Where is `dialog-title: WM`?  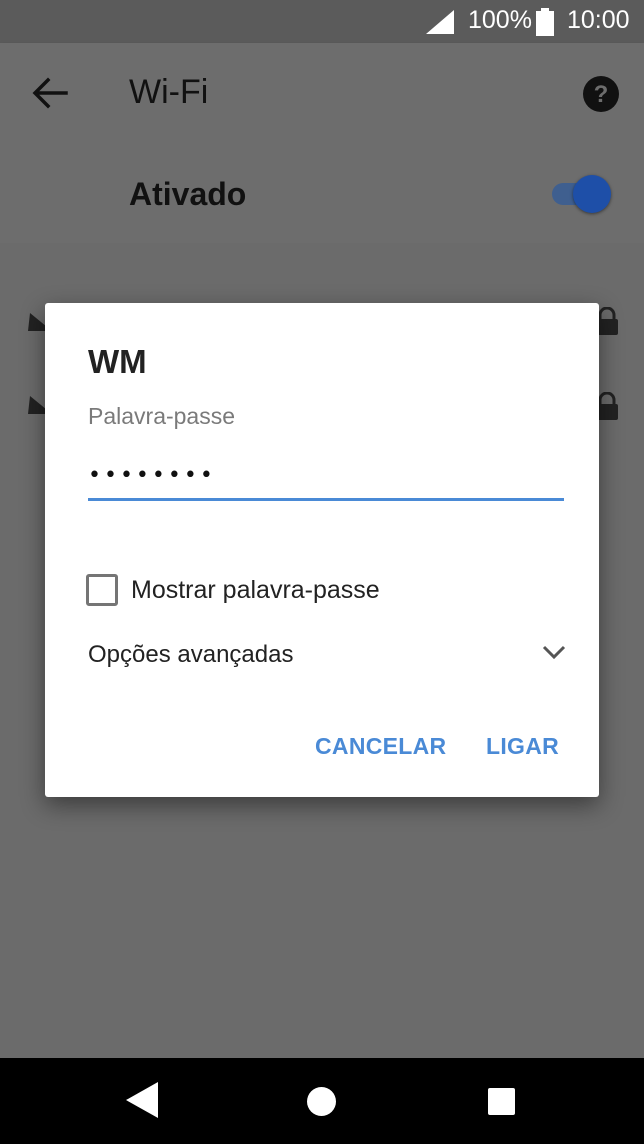 dialog-title: WM is located at coordinates (117, 361).